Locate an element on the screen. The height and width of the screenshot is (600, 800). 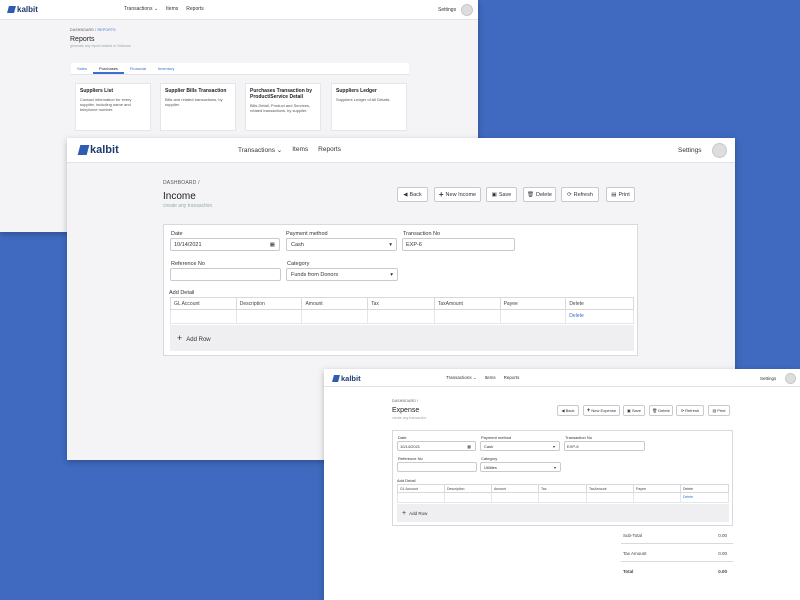
col-payee: Payee is located at coordinates (534, 303).